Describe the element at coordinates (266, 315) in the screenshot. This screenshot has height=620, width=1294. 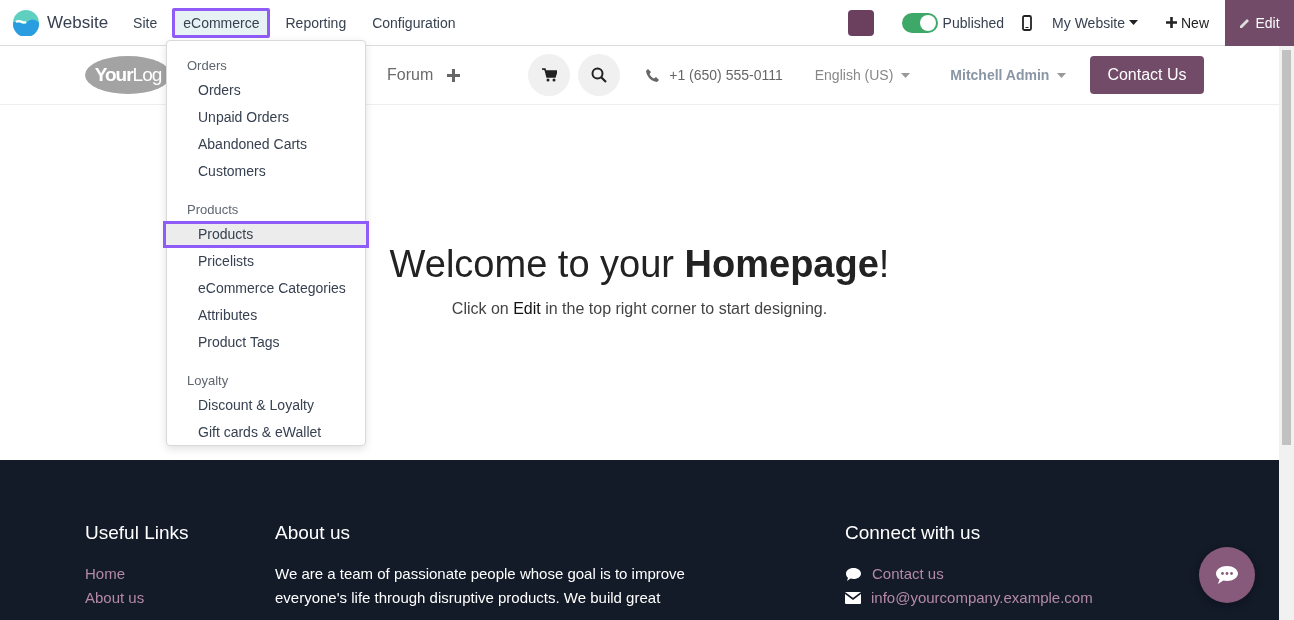
I see `menu-entry: Attributes` at that location.